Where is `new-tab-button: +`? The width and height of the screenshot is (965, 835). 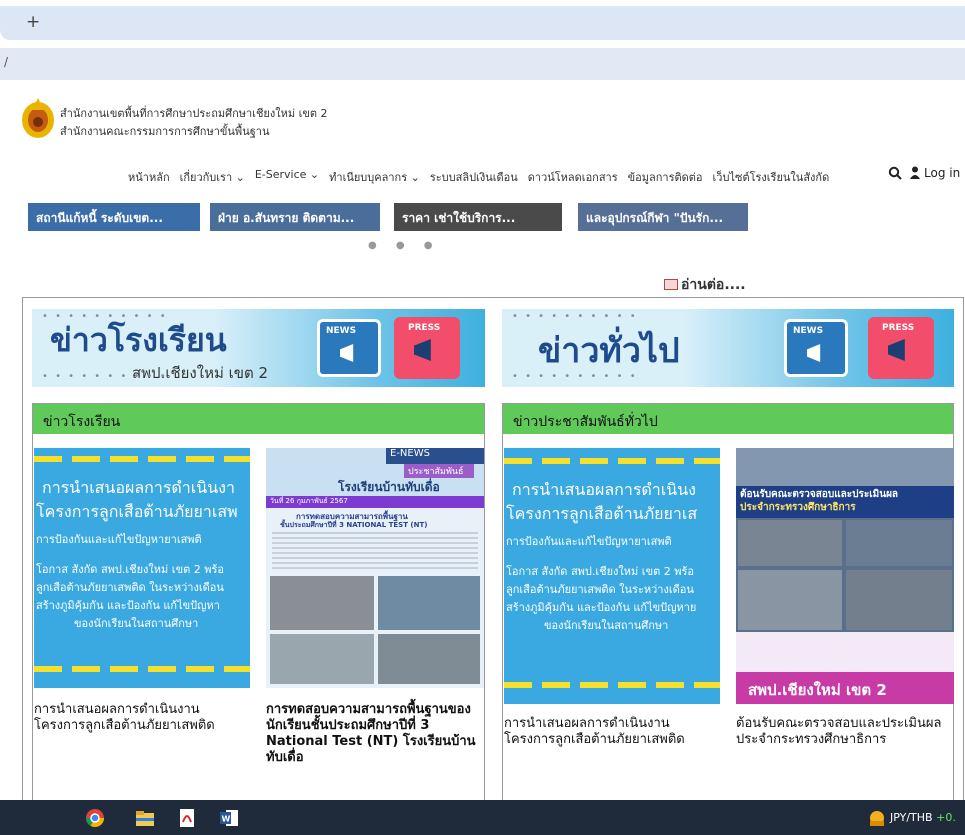 new-tab-button: + is located at coordinates (33, 22).